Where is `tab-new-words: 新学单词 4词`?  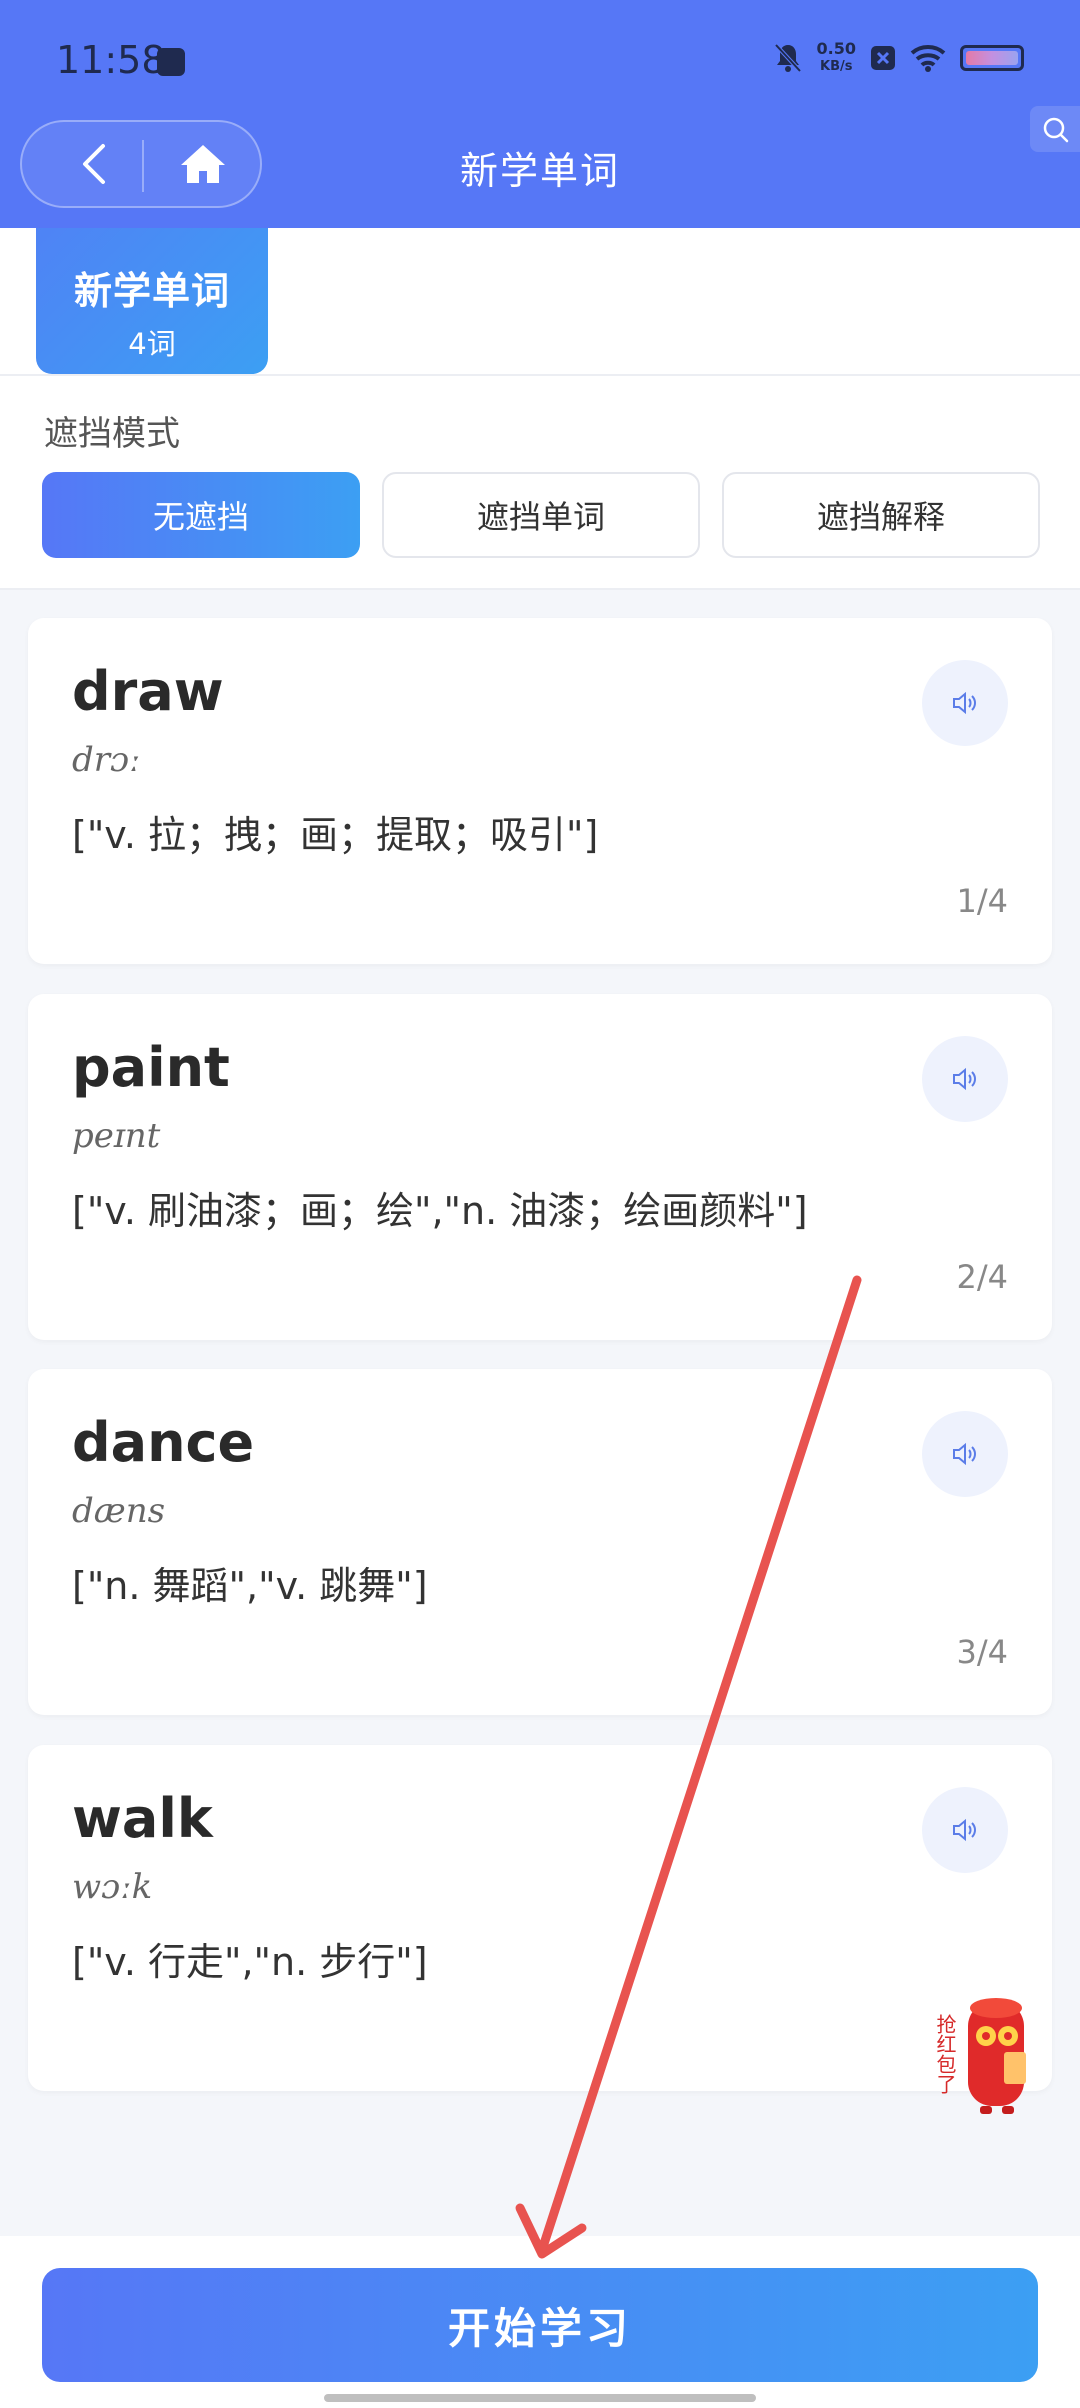
tab-new-words: 新学单词 4词 is located at coordinates (152, 301).